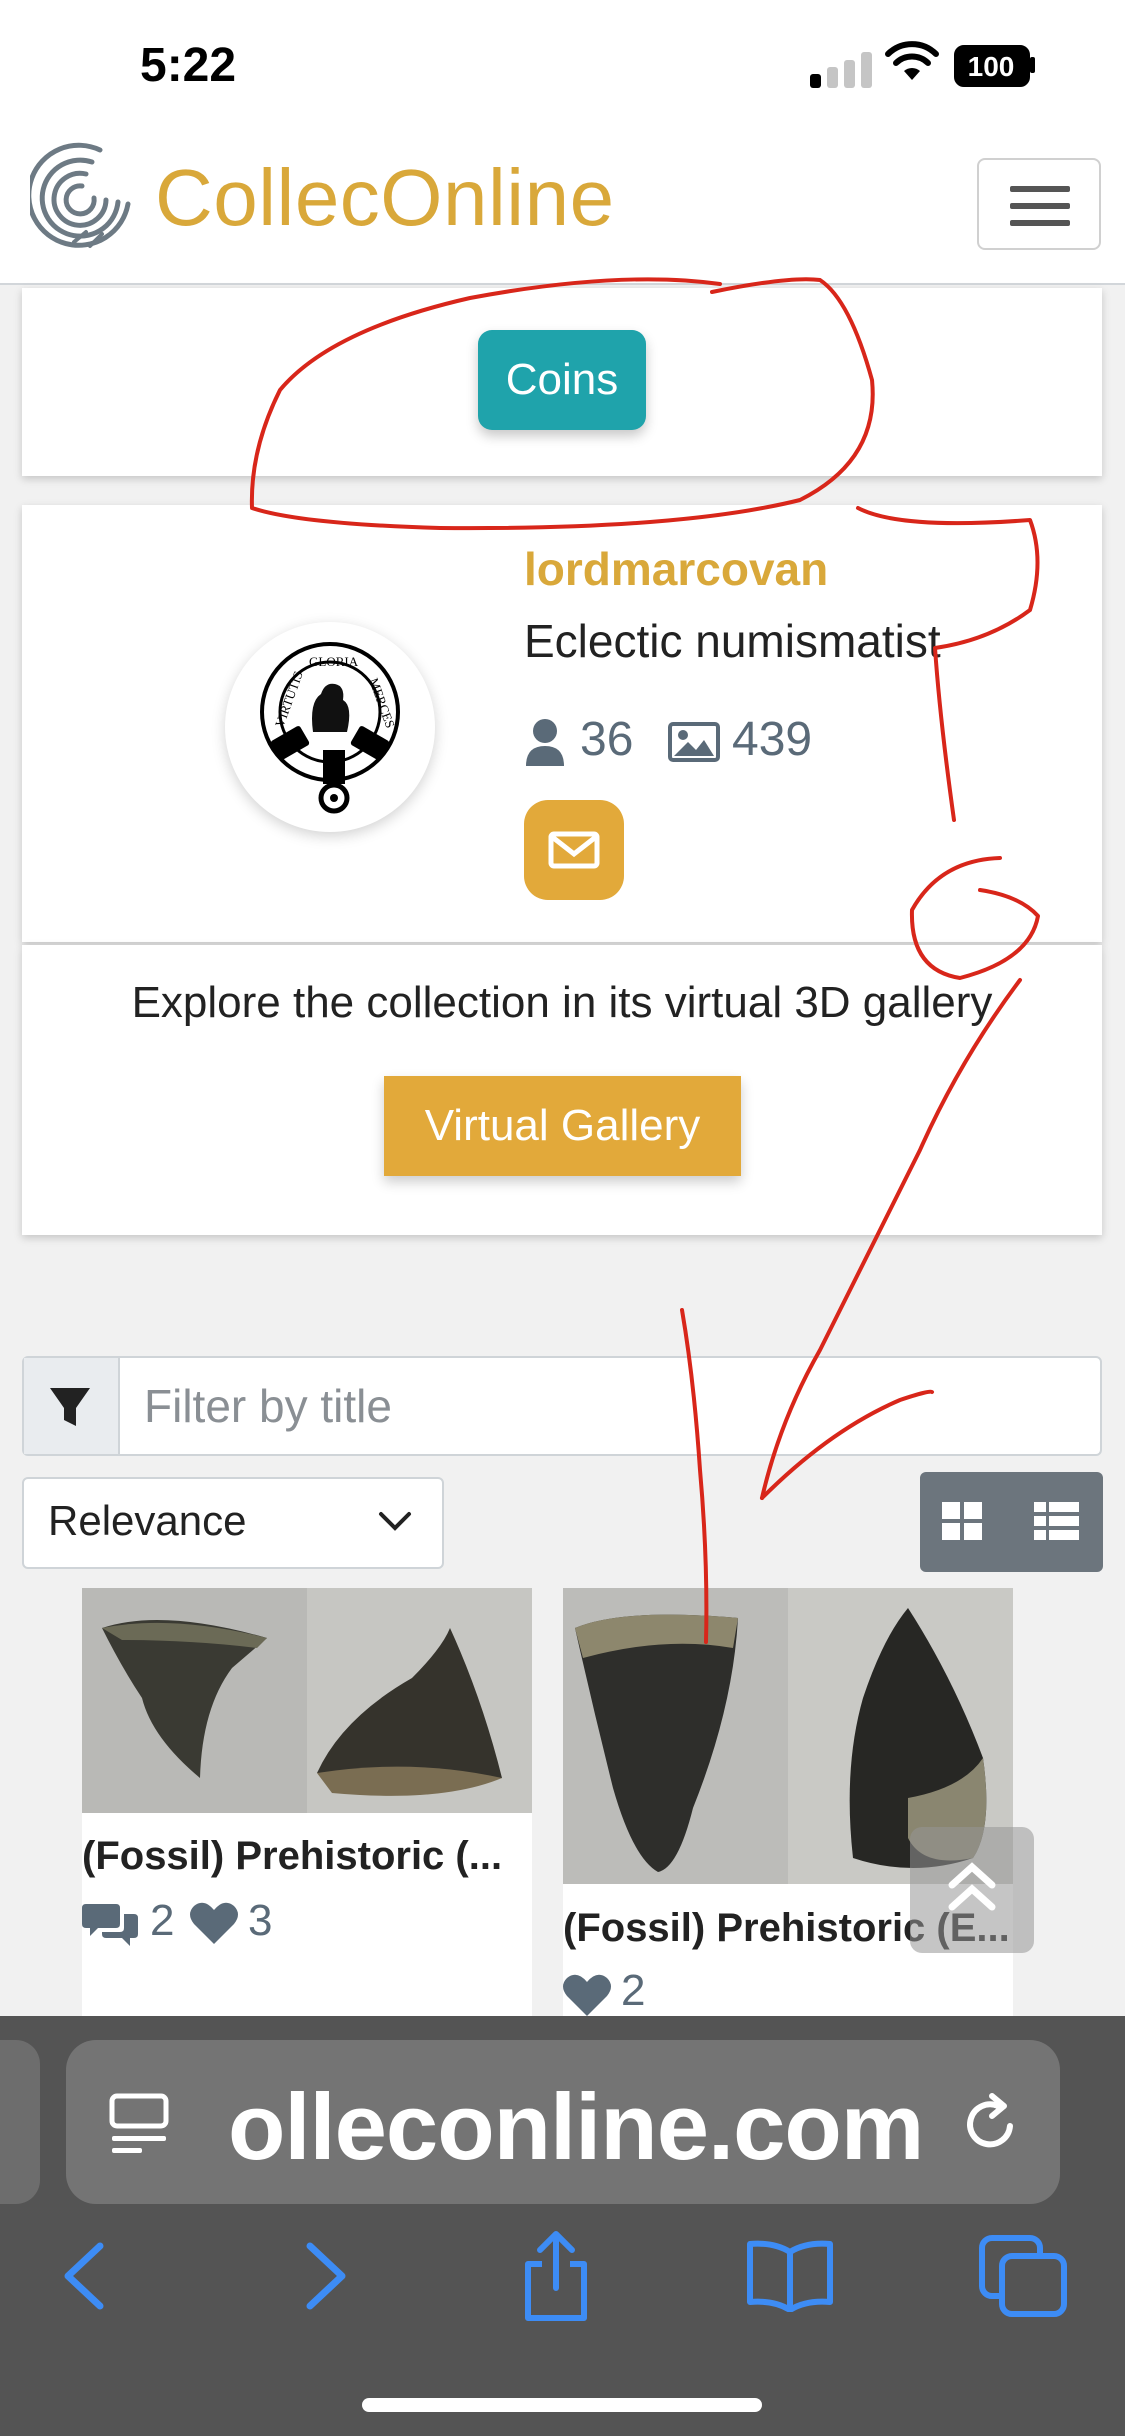  What do you see at coordinates (289, 699) in the screenshot?
I see `crest-motto-left: VIRTUTIS` at bounding box center [289, 699].